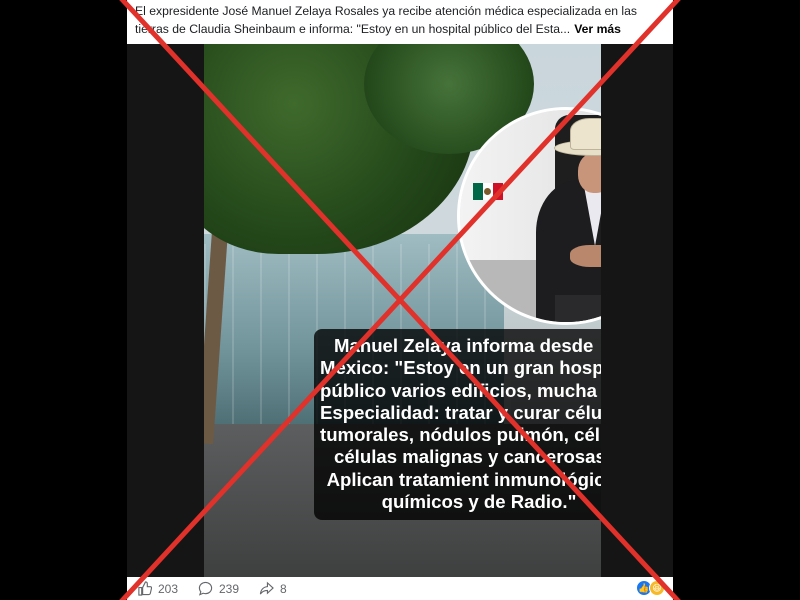 The width and height of the screenshot is (800, 600). I want to click on share-button: 8, so click(273, 588).